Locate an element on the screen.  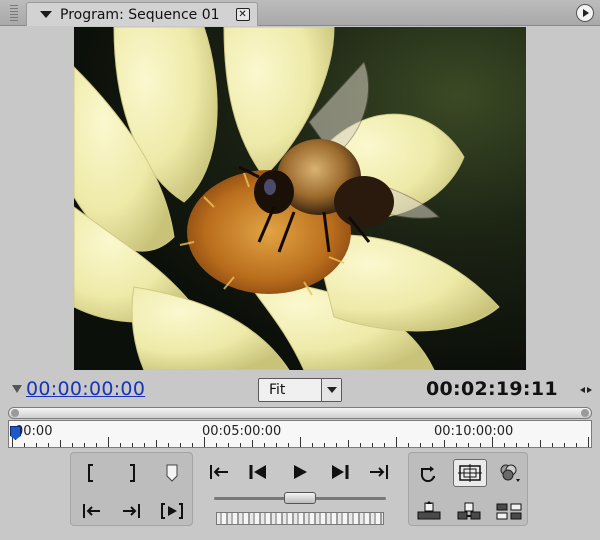
tab-close-button: ✕ is located at coordinates (242, 14).